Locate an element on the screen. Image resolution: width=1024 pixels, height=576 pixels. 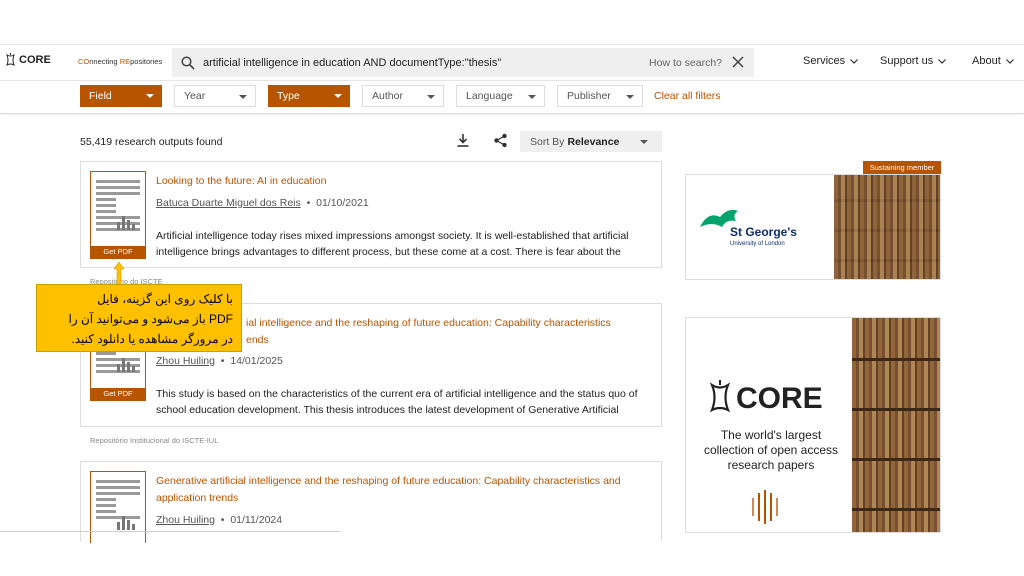
nav-about: About is located at coordinates (993, 61).